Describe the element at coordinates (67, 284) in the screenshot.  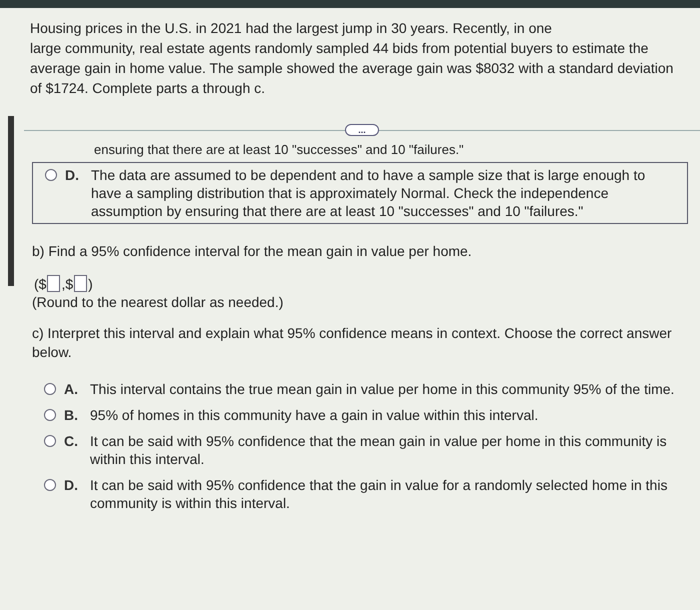
I see `interval-text: ,$` at that location.